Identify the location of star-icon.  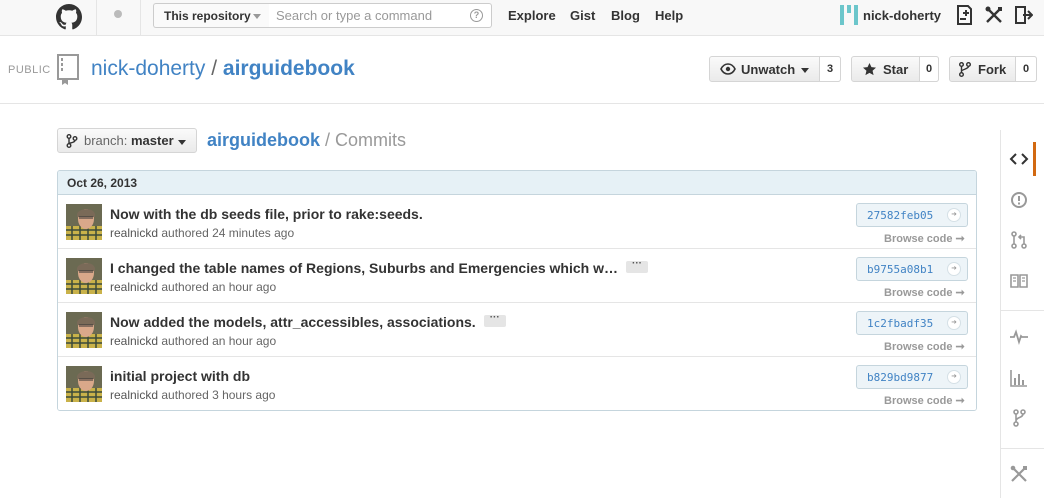
(869, 69).